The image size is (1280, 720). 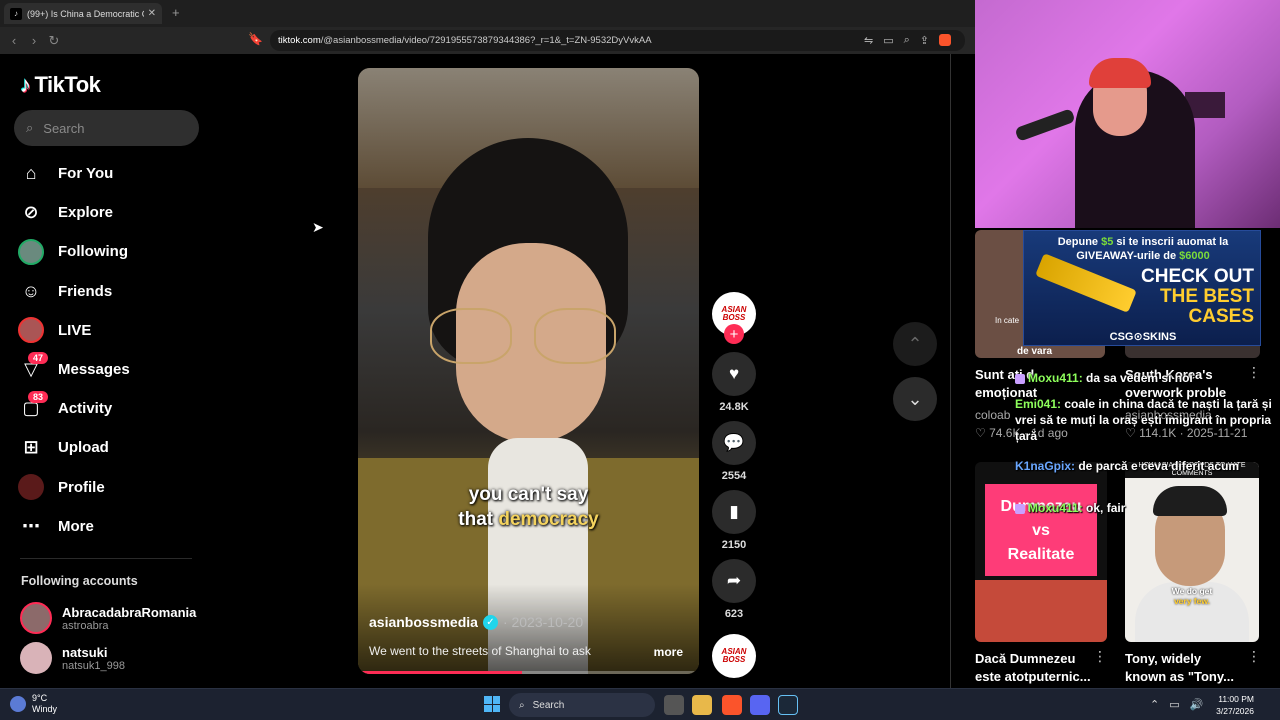 I want to click on save-button: ▮, so click(x=734, y=512).